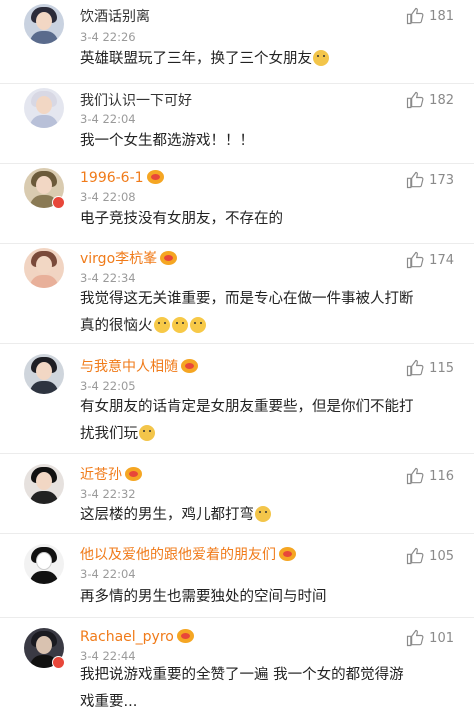 The image size is (474, 716). What do you see at coordinates (441, 638) in the screenshot?
I see `like-count: 101` at bounding box center [441, 638].